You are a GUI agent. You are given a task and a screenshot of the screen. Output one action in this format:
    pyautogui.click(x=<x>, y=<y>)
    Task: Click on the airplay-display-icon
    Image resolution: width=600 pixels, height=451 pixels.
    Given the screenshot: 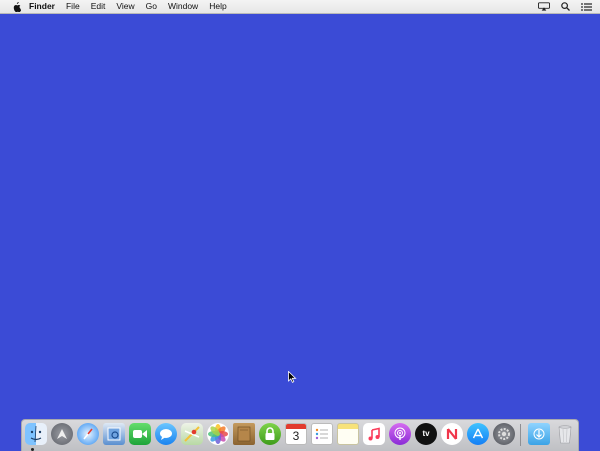 What is the action you would take?
    pyautogui.click(x=544, y=6)
    